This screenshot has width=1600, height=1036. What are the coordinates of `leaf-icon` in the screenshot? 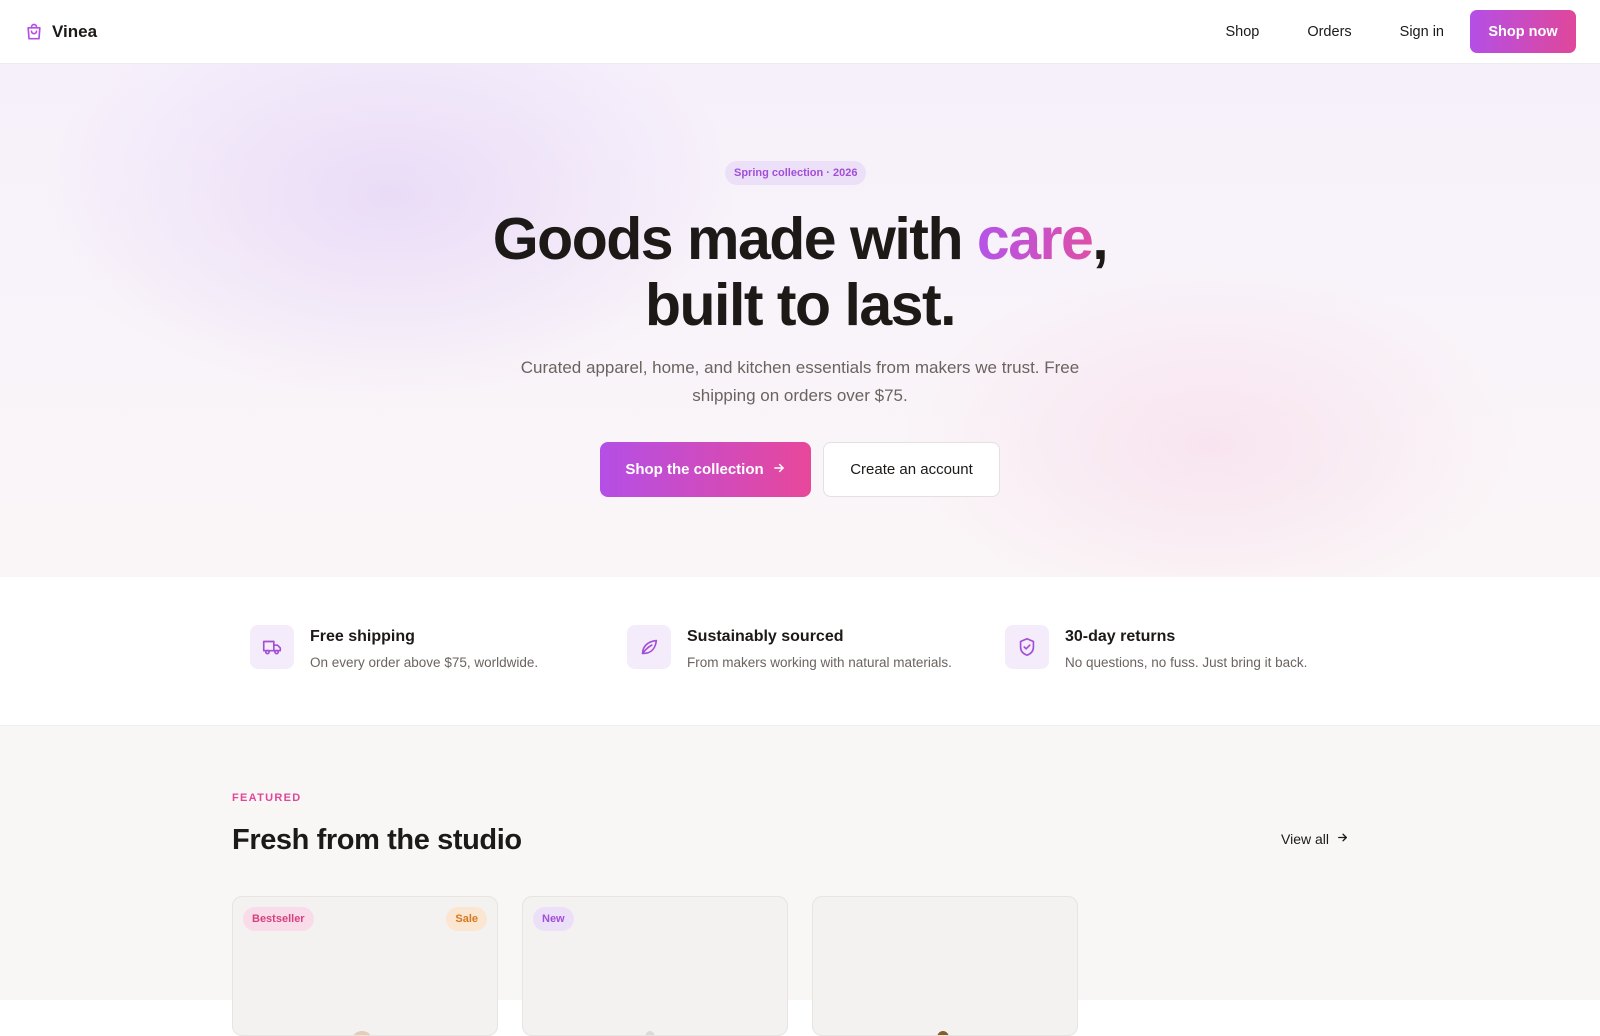 It's located at (649, 647).